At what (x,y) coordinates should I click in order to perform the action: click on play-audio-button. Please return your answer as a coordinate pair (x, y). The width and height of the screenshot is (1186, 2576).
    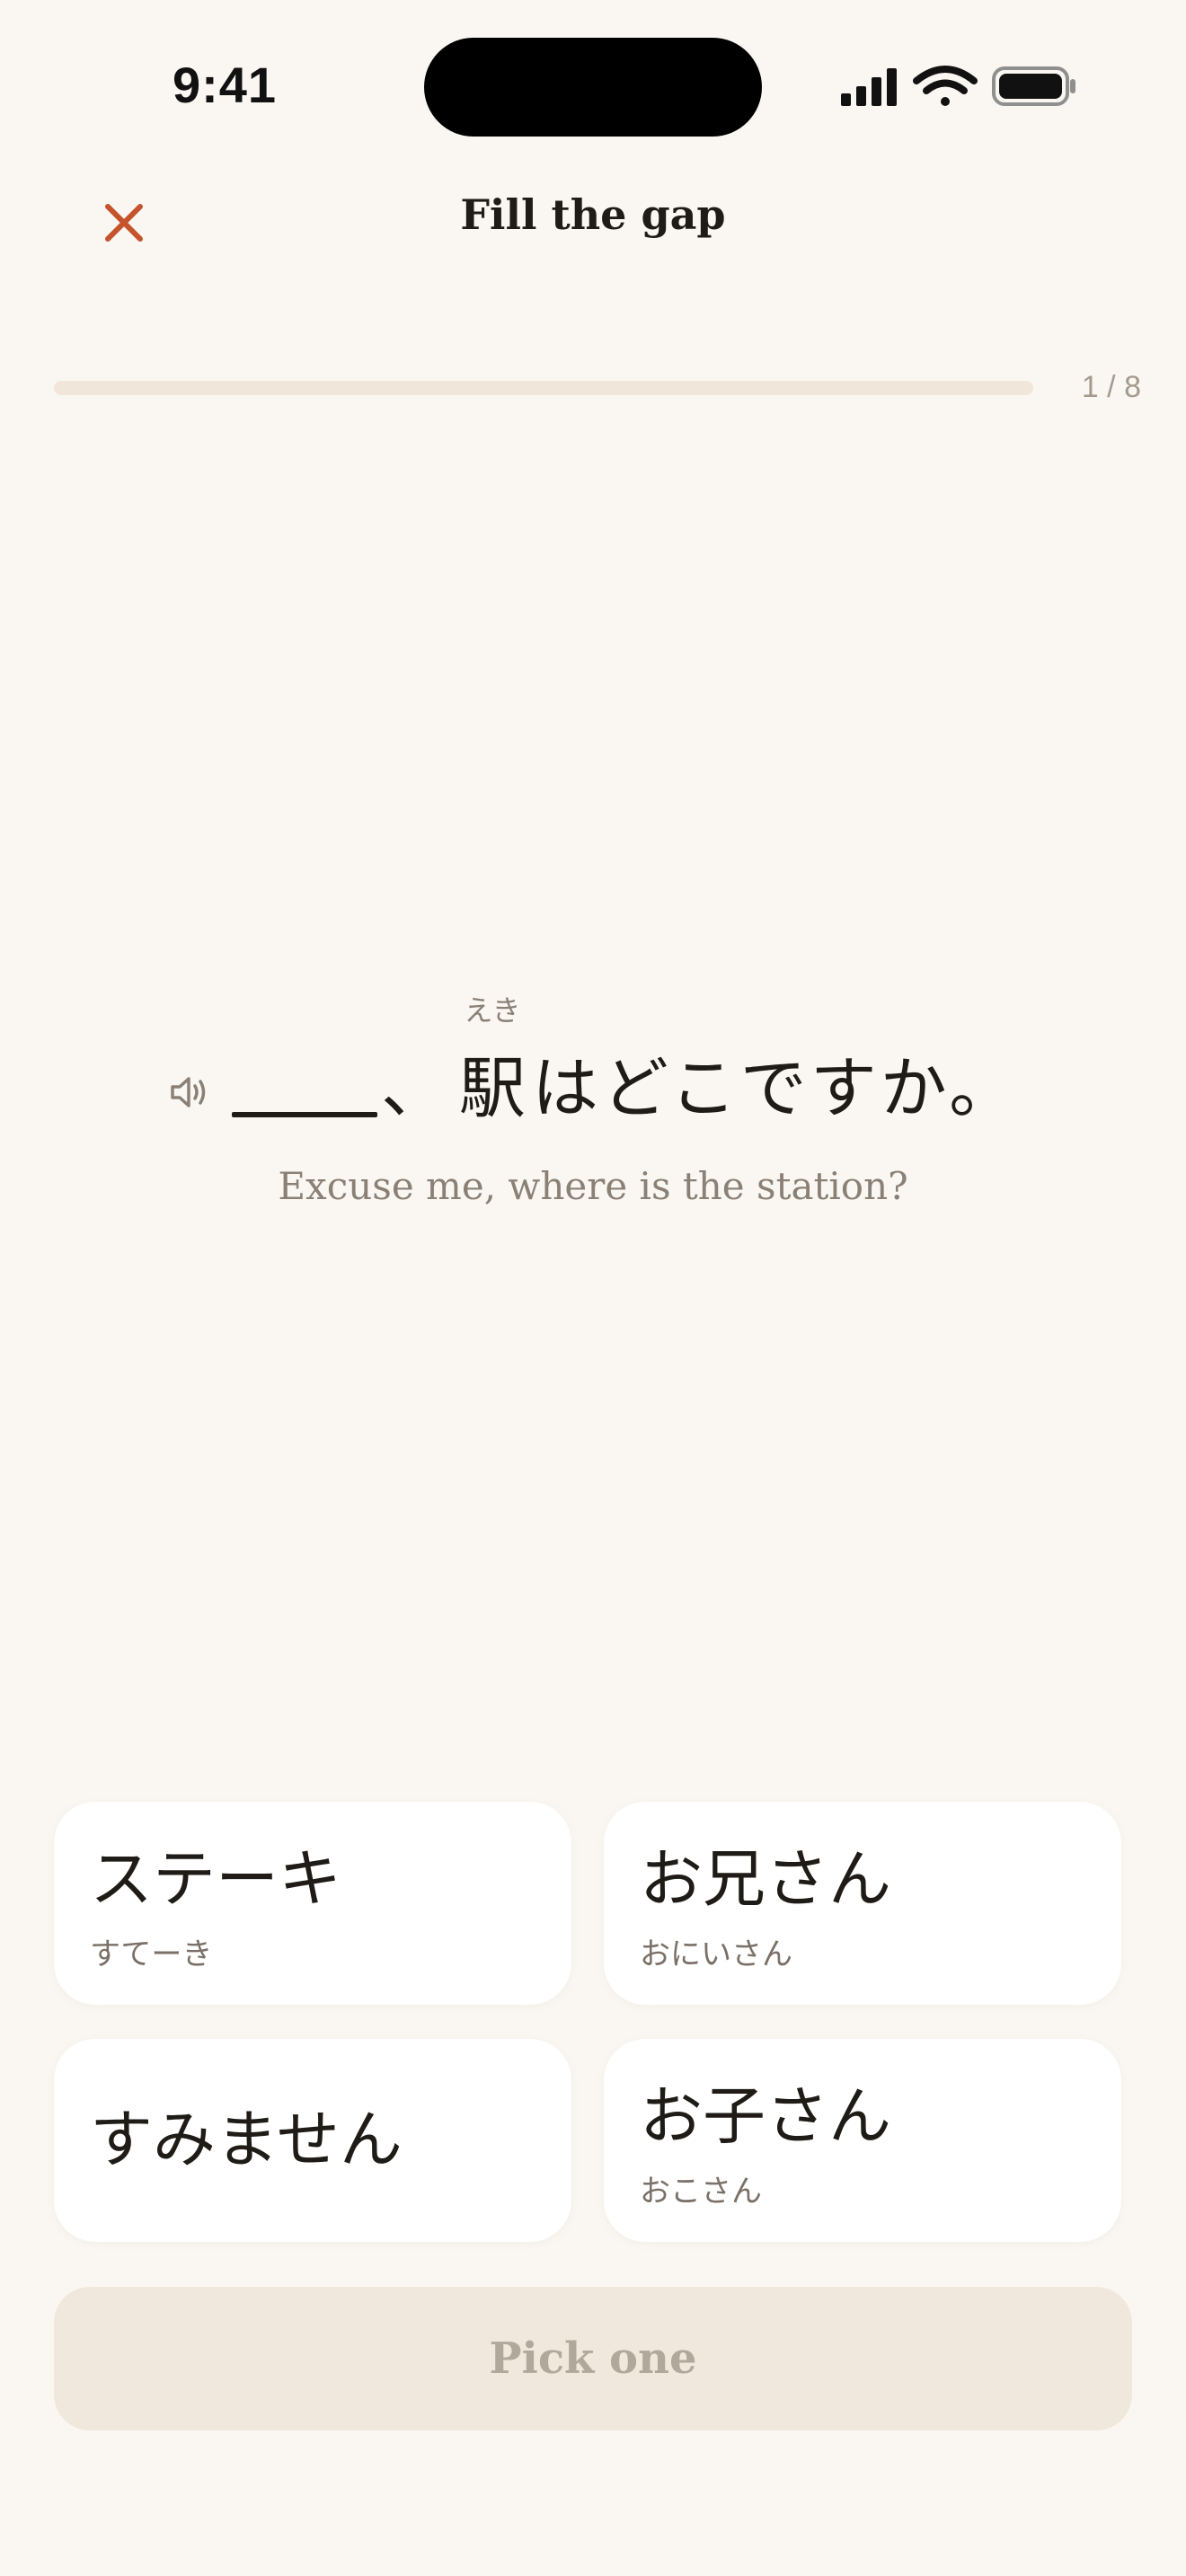
    Looking at the image, I should click on (188, 1092).